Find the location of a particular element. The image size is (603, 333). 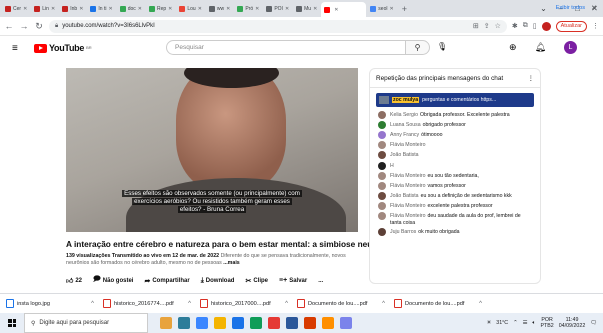

browser-tab: Lou ✕ is located at coordinates (190, 8).